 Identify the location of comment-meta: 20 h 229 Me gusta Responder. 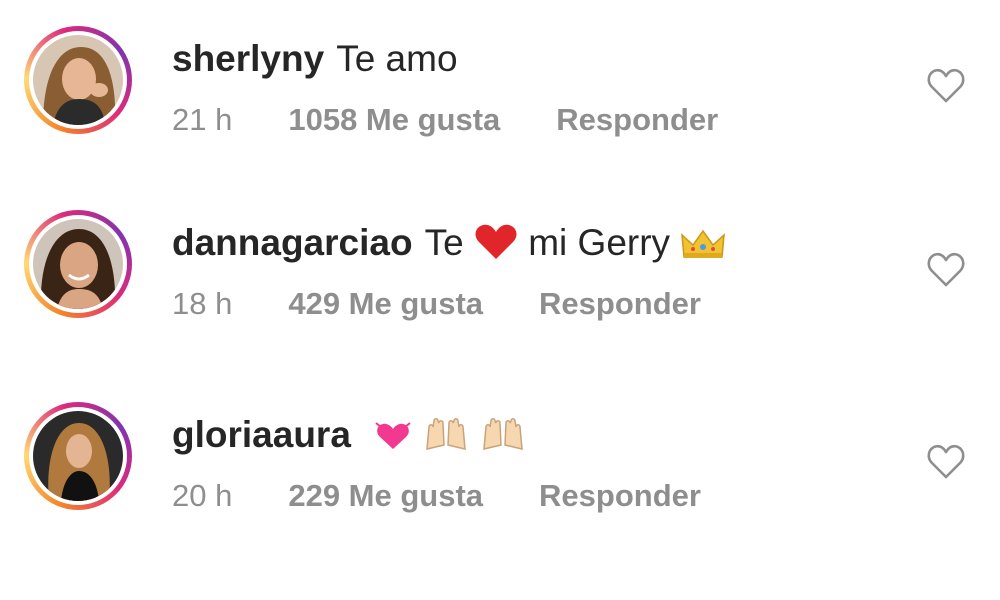
(436, 496).